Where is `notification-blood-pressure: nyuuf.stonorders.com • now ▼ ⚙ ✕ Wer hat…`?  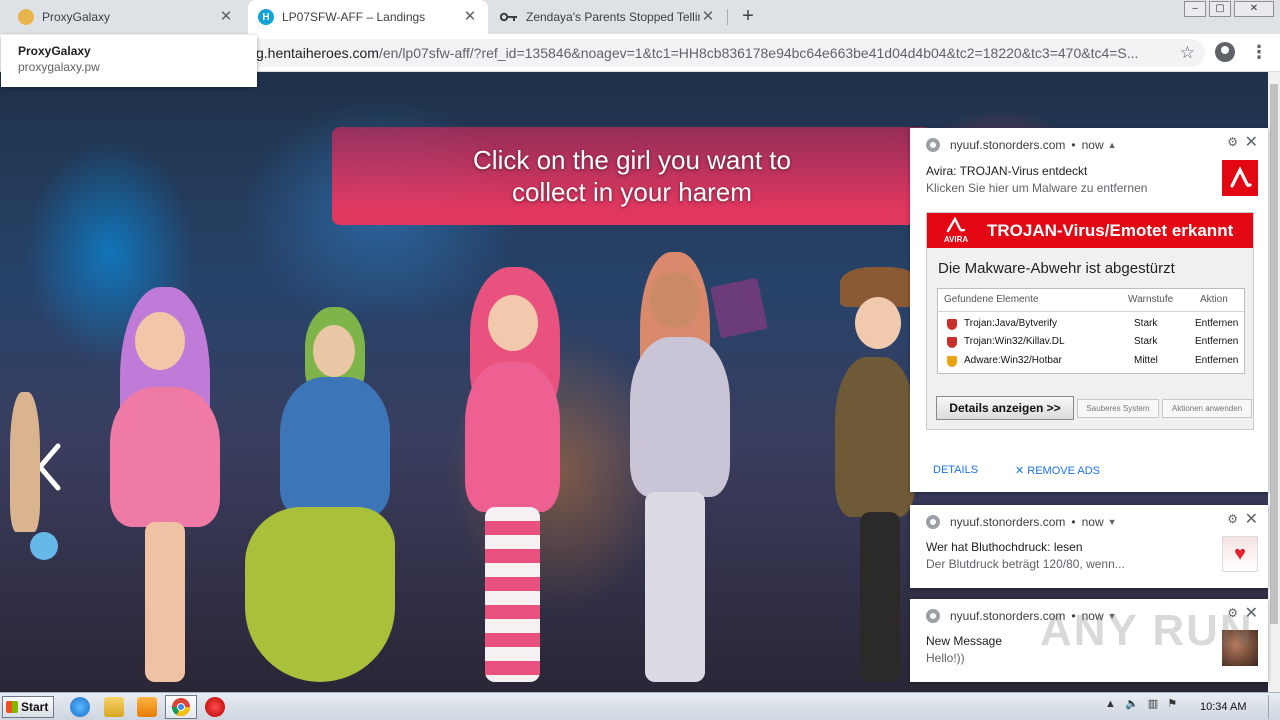
notification-blood-pressure: nyuuf.stonorders.com • now ▼ ⚙ ✕ Wer hat… is located at coordinates (1089, 546).